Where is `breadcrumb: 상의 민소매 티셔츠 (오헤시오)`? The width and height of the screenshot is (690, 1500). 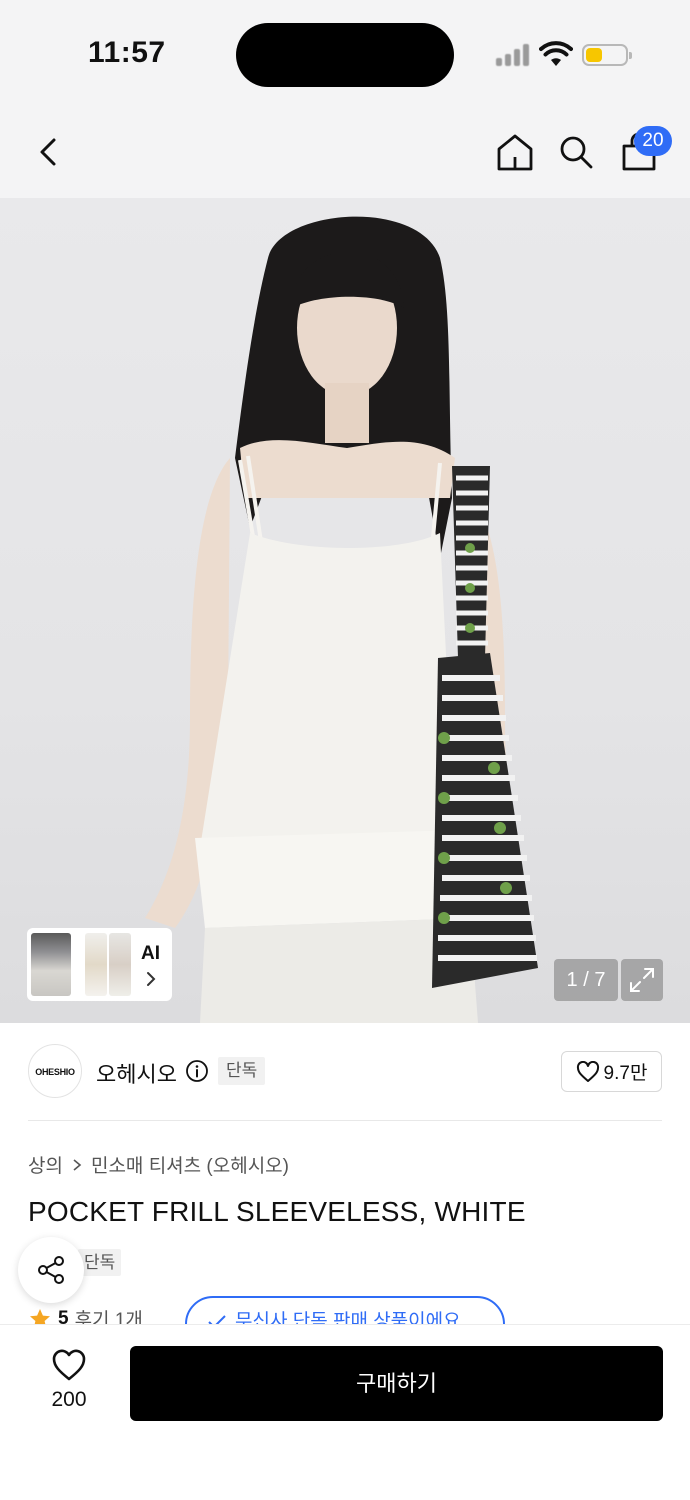
breadcrumb: 상의 민소매 티셔츠 (오헤시오) is located at coordinates (158, 1164).